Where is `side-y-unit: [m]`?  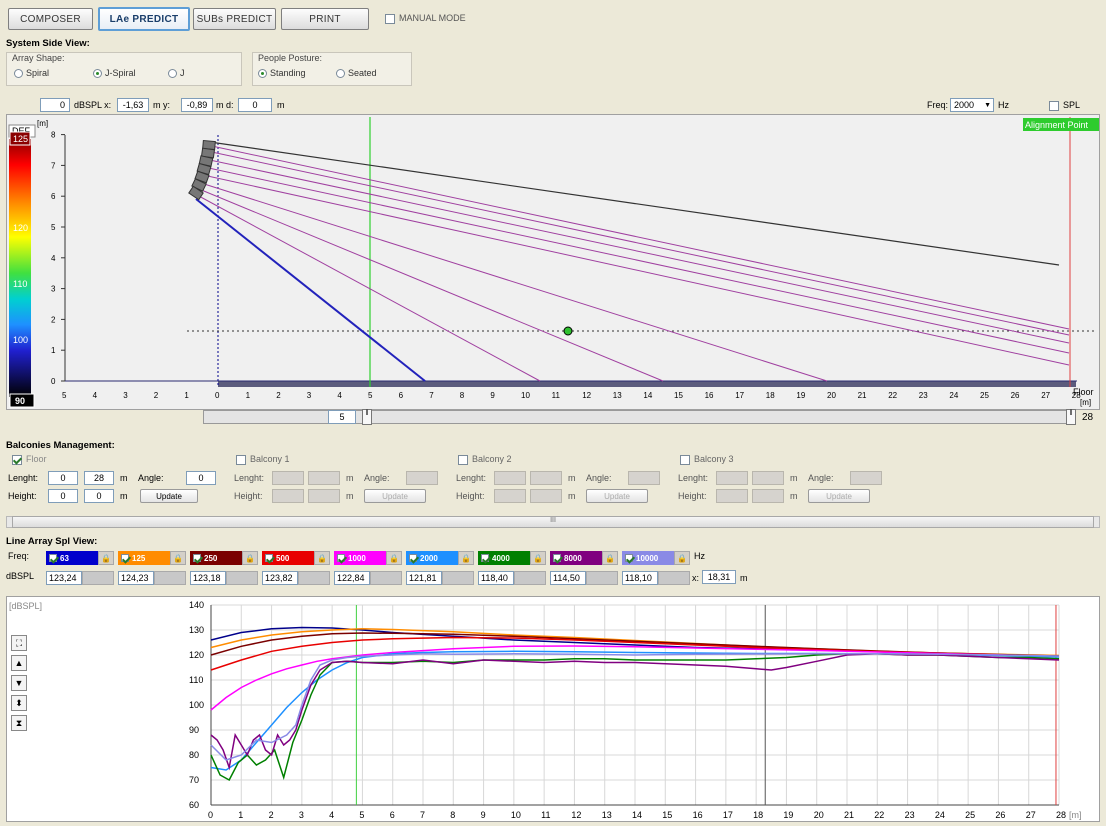 side-y-unit: [m] is located at coordinates (42, 123).